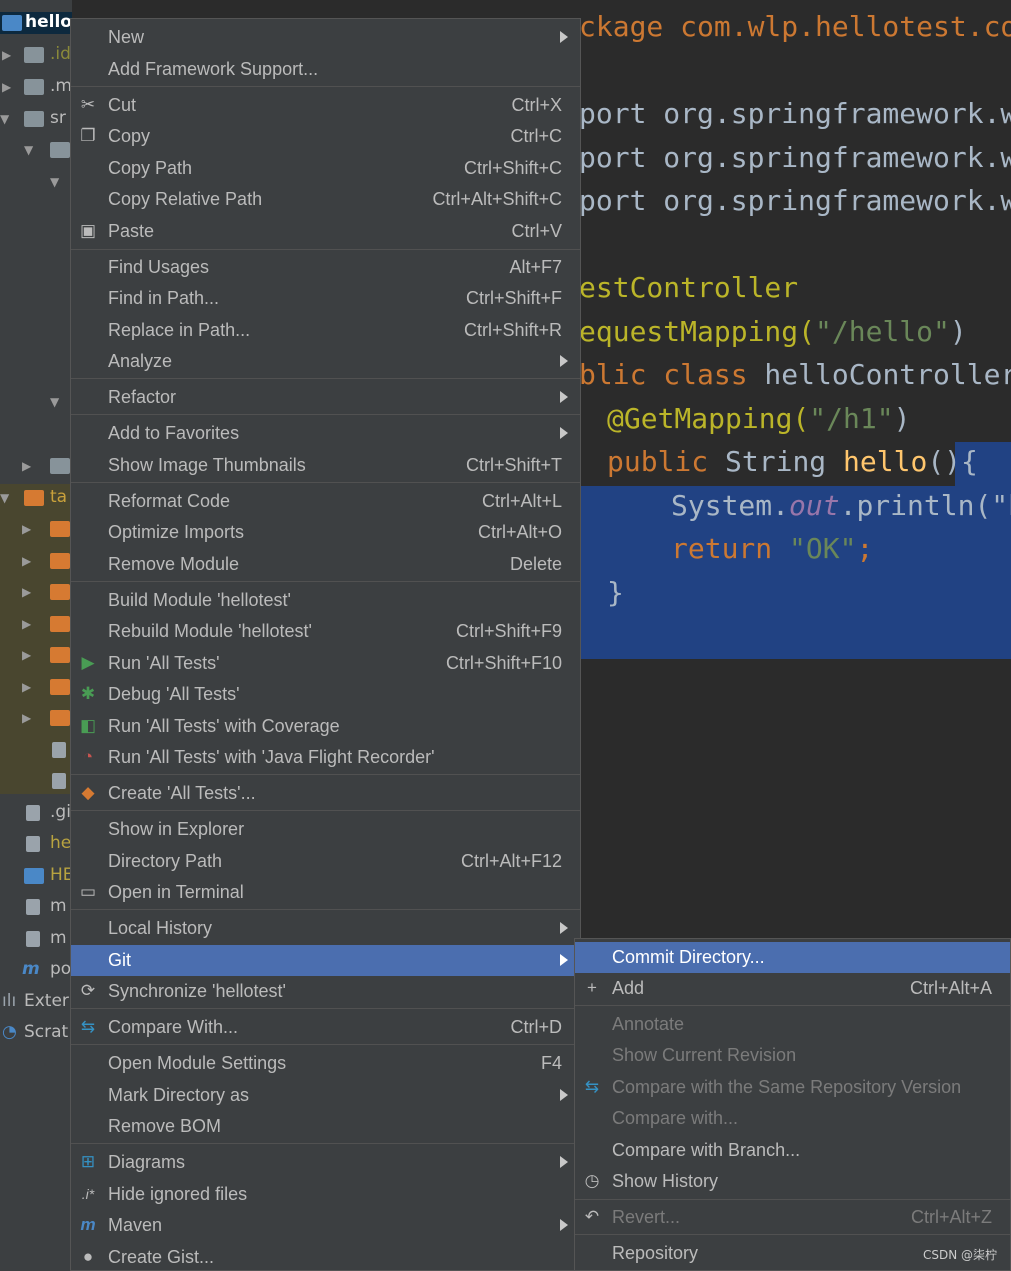 The width and height of the screenshot is (1011, 1271). I want to click on tree-row-mvn: ▶ .m, so click(36, 87).